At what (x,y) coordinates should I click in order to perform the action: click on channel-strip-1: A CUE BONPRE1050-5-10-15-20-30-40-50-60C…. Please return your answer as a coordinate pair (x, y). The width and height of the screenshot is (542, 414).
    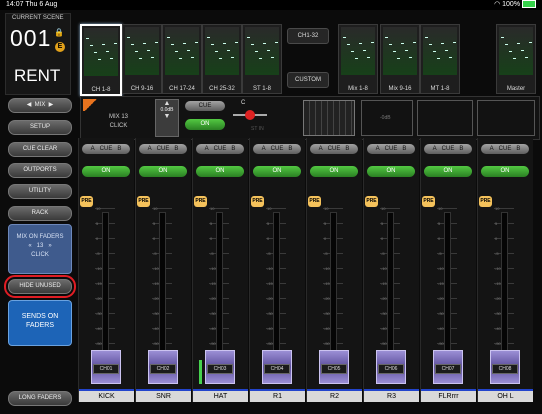
    Looking at the image, I should click on (106, 270).